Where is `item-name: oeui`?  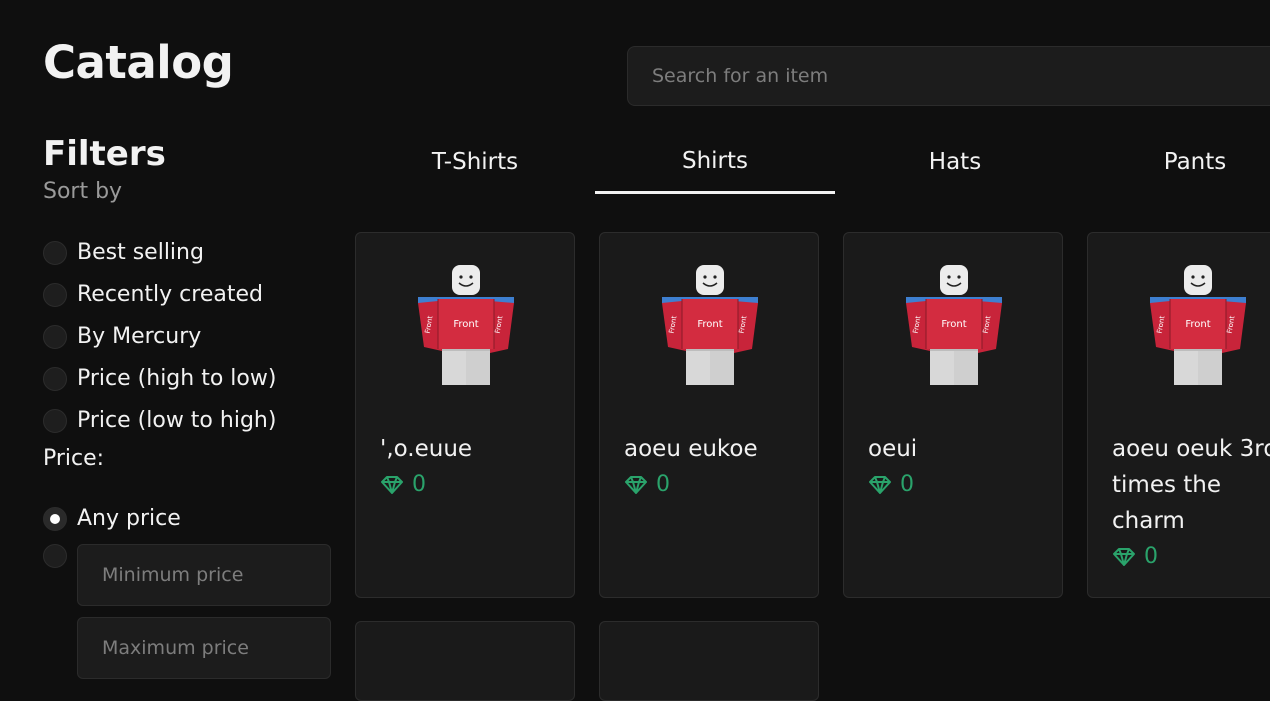
item-name: oeui is located at coordinates (893, 449).